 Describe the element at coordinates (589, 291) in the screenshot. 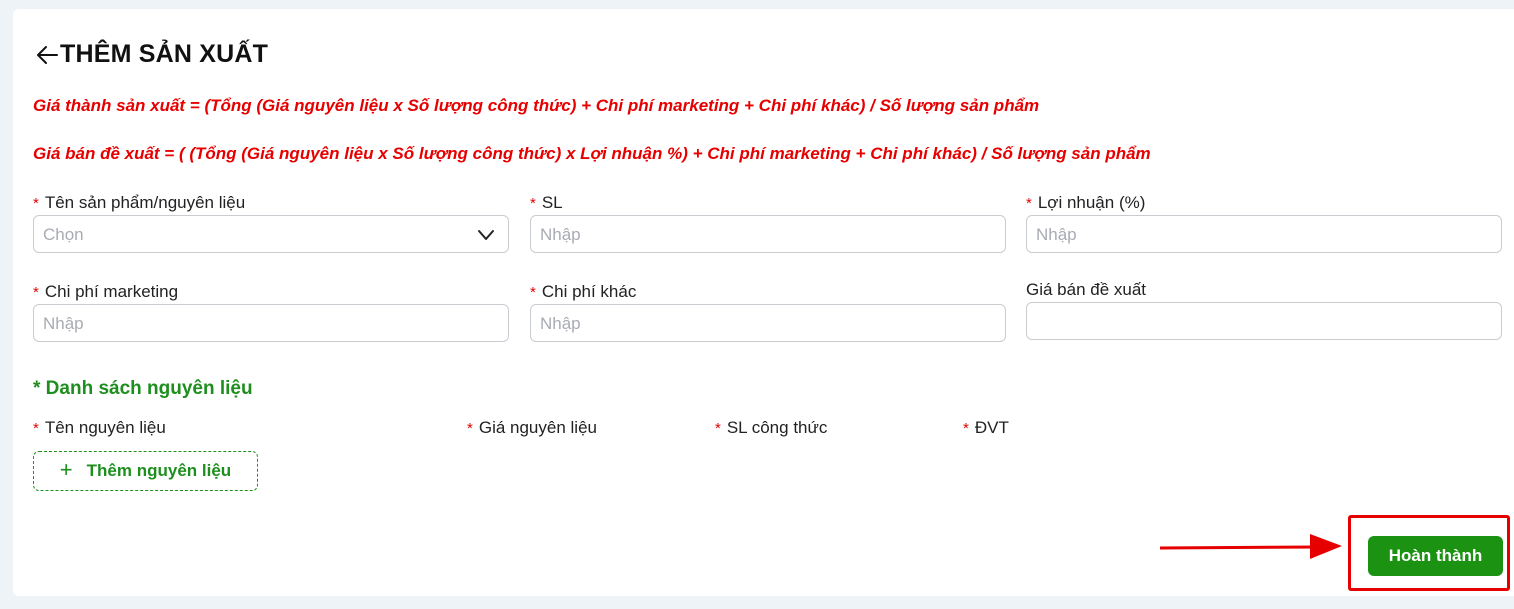

I see `other-cost-label: Chi phí khác` at that location.